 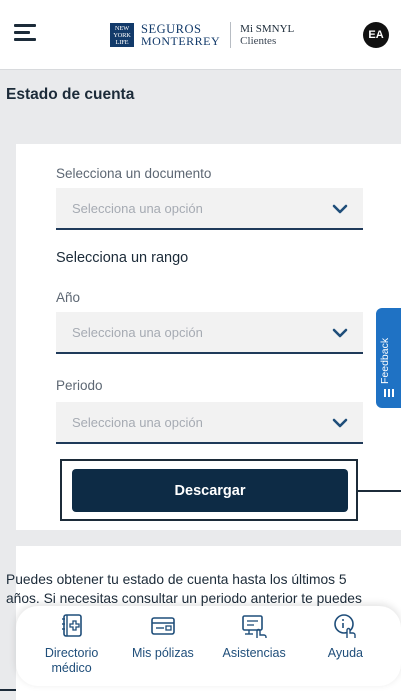 I want to click on nav-item-asistencias: Asistencias, so click(x=254, y=649).